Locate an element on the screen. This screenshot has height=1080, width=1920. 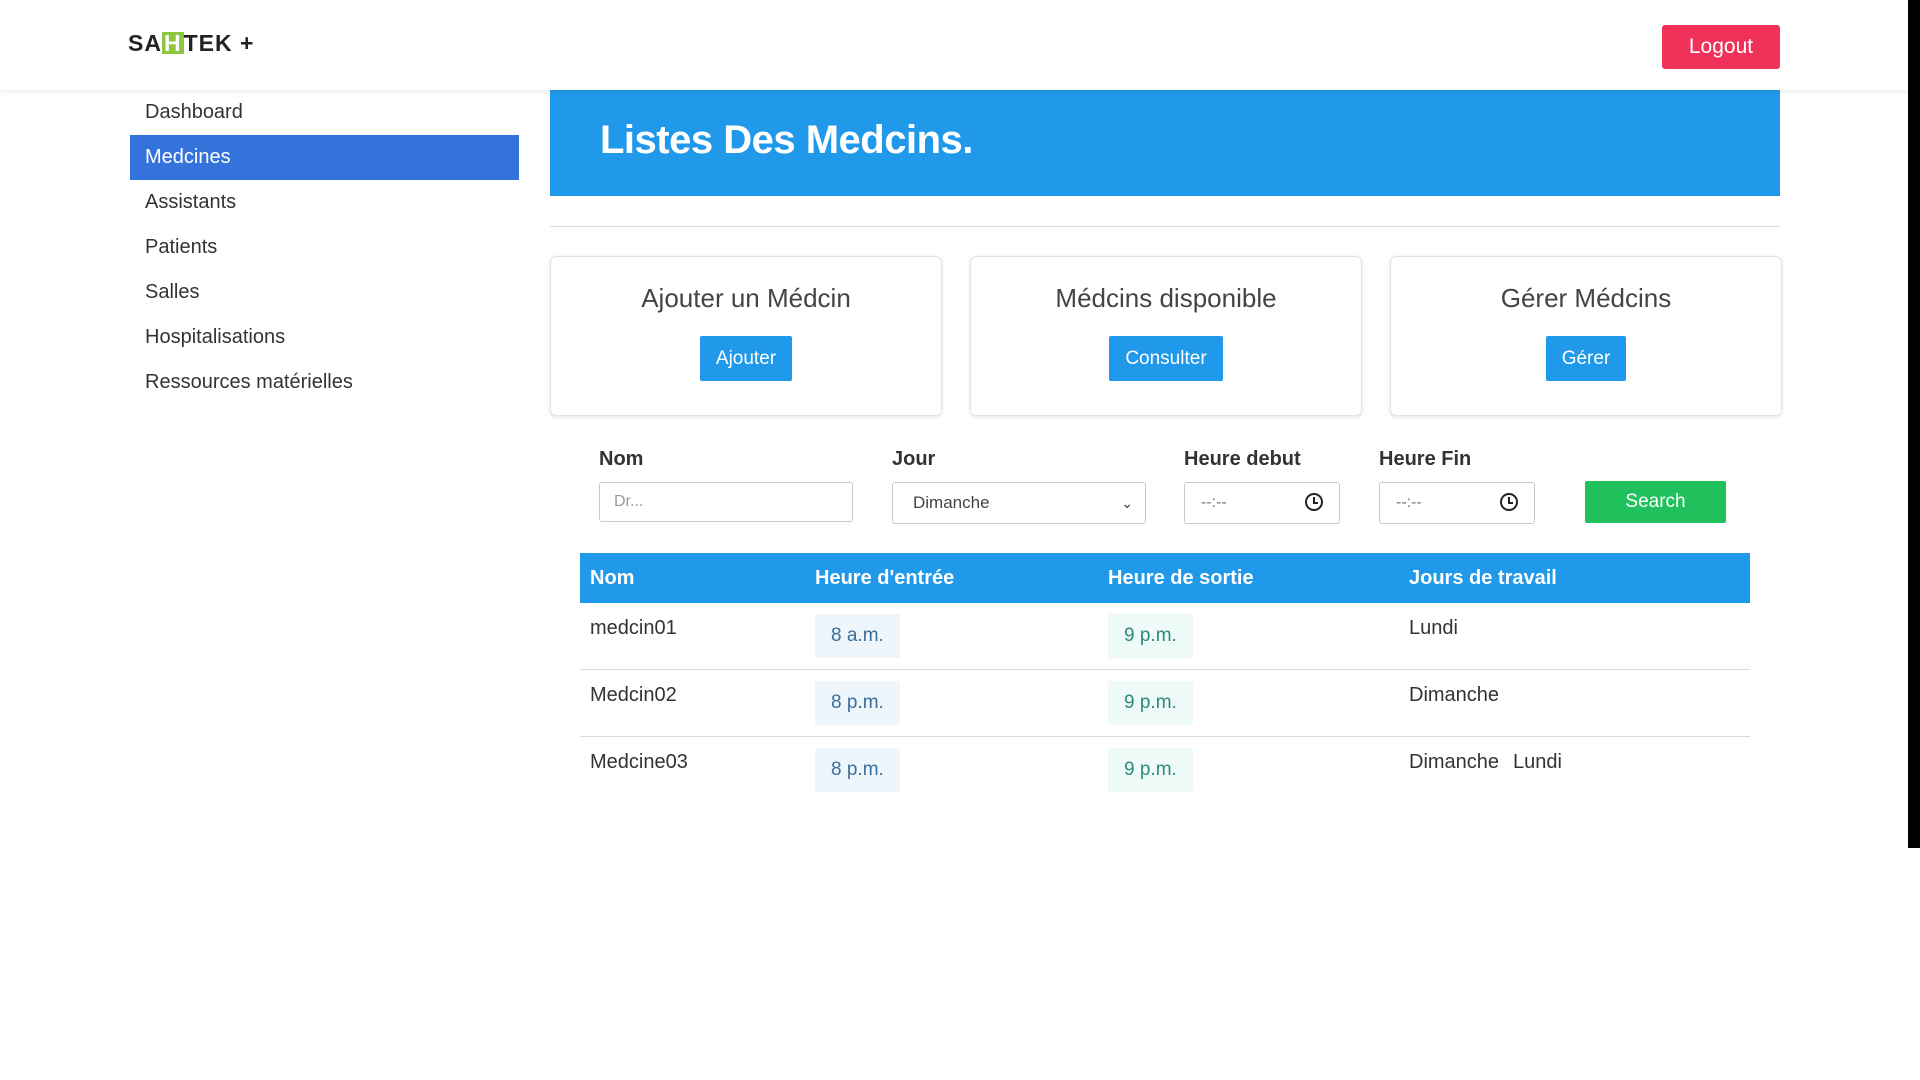
window-edge is located at coordinates (1914, 424).